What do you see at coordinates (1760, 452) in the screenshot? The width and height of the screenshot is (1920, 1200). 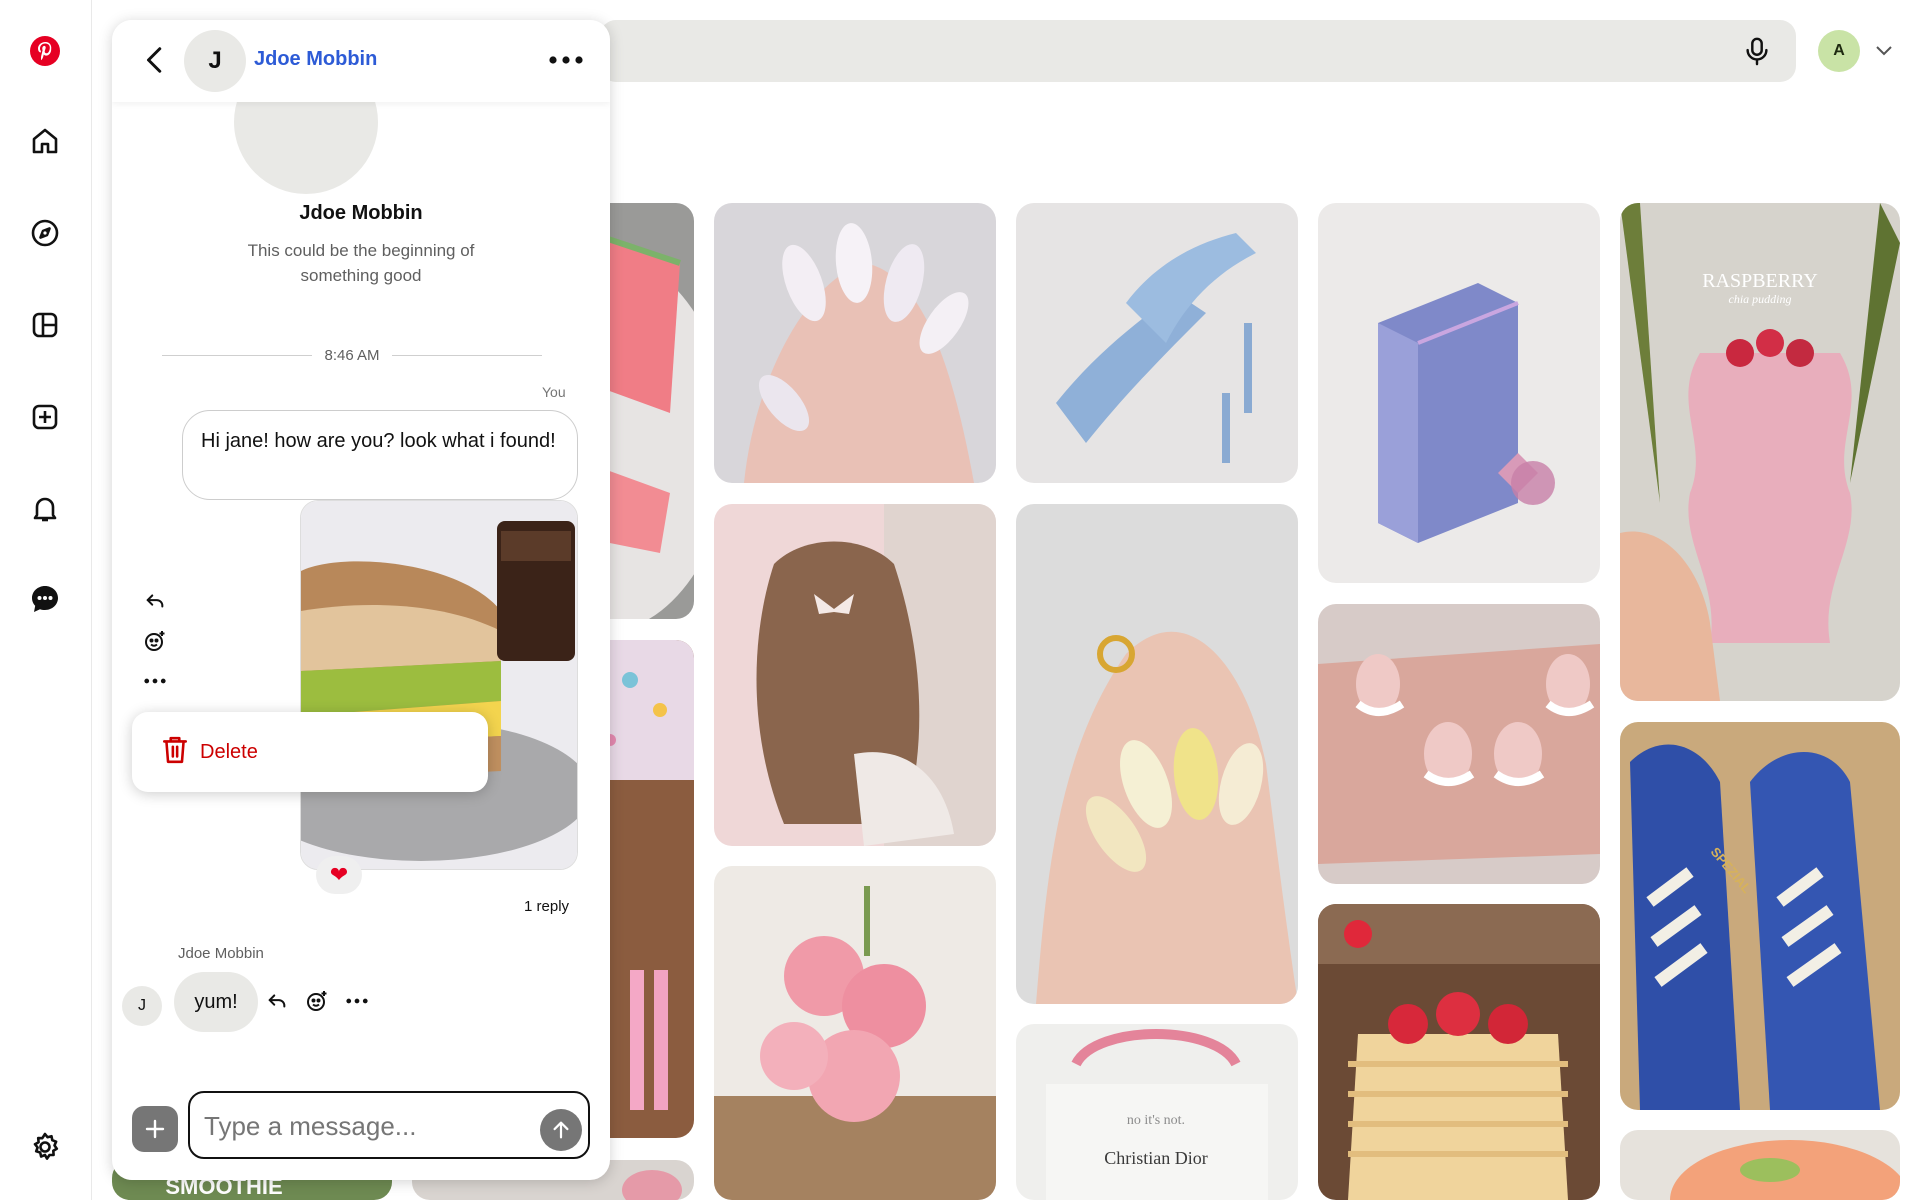 I see `pin-raspberry-pudding: RASPBERRY chia pudding` at bounding box center [1760, 452].